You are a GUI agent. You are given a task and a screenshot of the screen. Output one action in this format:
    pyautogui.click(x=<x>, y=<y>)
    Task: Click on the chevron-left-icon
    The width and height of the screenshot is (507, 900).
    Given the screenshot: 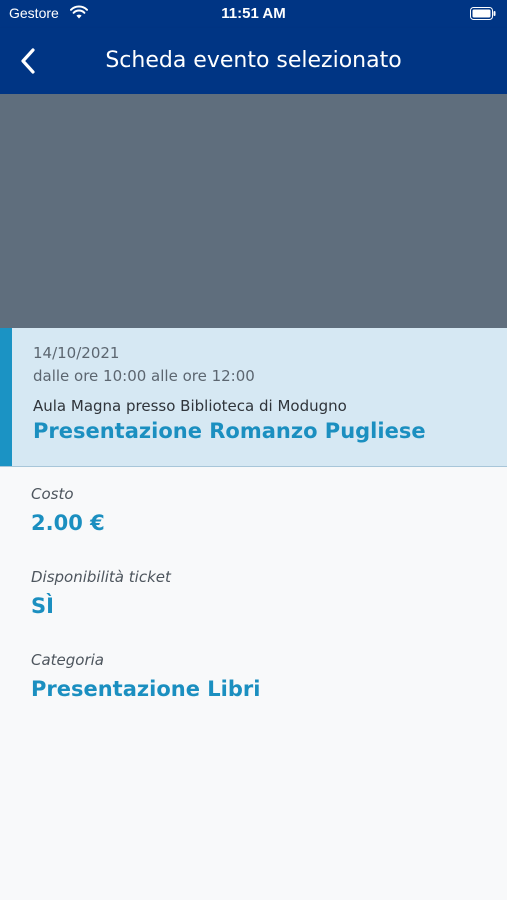 What is the action you would take?
    pyautogui.click(x=28, y=61)
    